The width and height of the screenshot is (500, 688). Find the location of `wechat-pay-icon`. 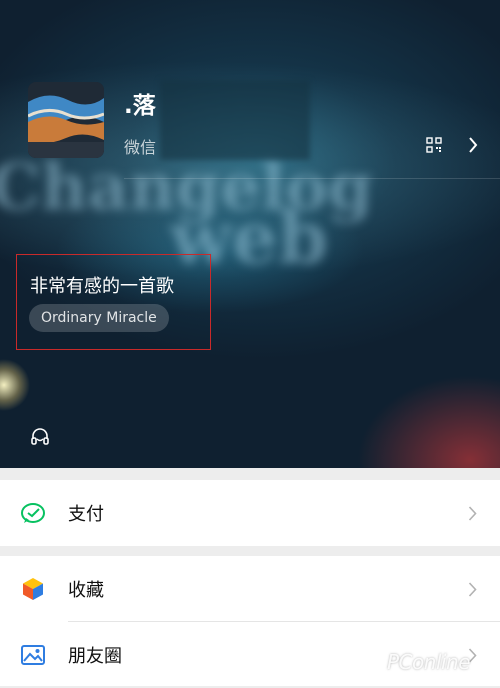

wechat-pay-icon is located at coordinates (33, 513).